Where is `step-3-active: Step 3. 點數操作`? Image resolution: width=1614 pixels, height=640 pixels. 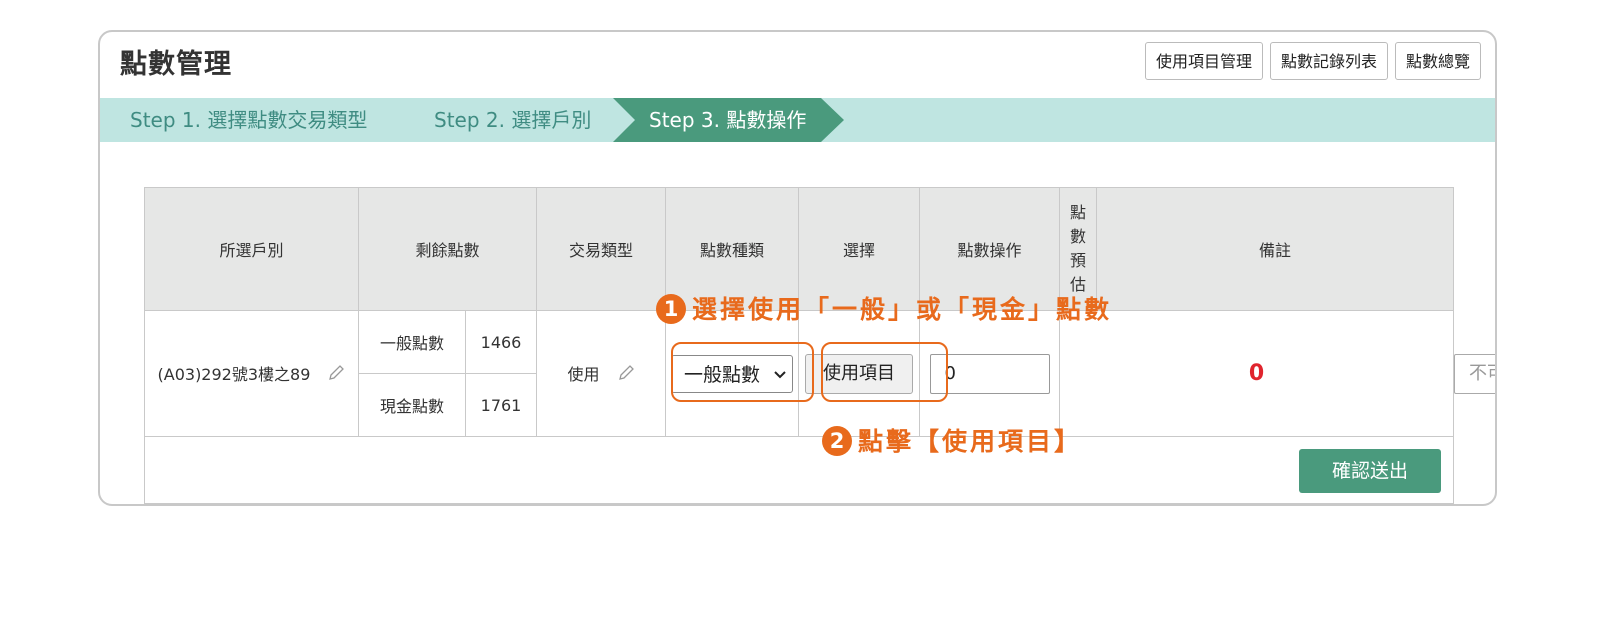
step-3-active: Step 3. 點數操作 is located at coordinates (728, 120).